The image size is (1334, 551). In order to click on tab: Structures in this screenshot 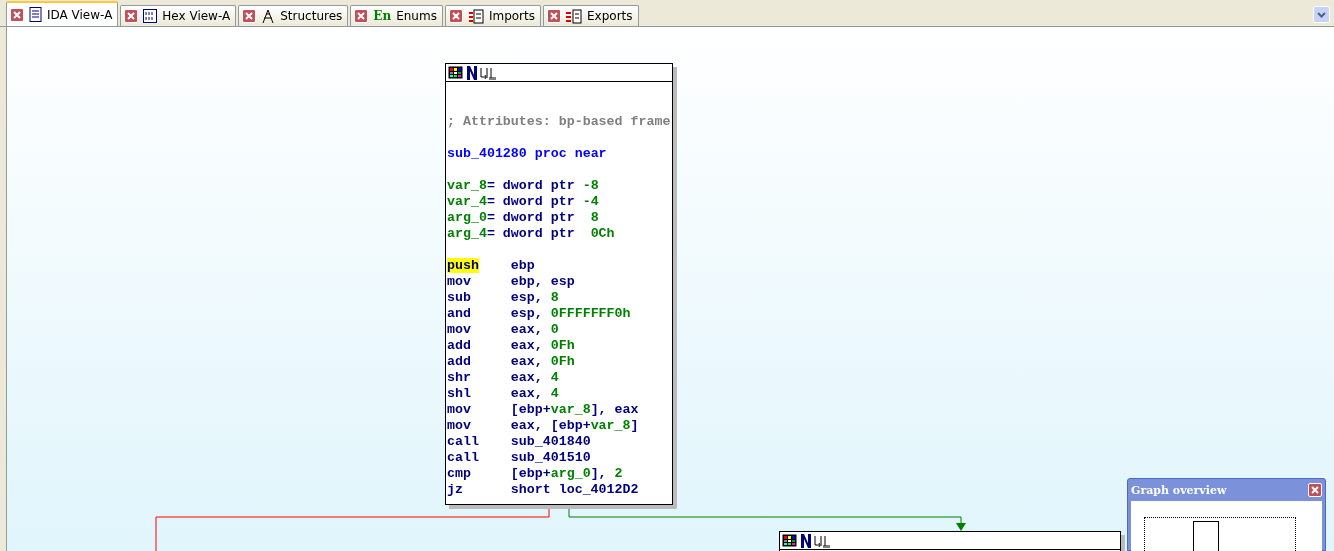, I will do `click(293, 15)`.